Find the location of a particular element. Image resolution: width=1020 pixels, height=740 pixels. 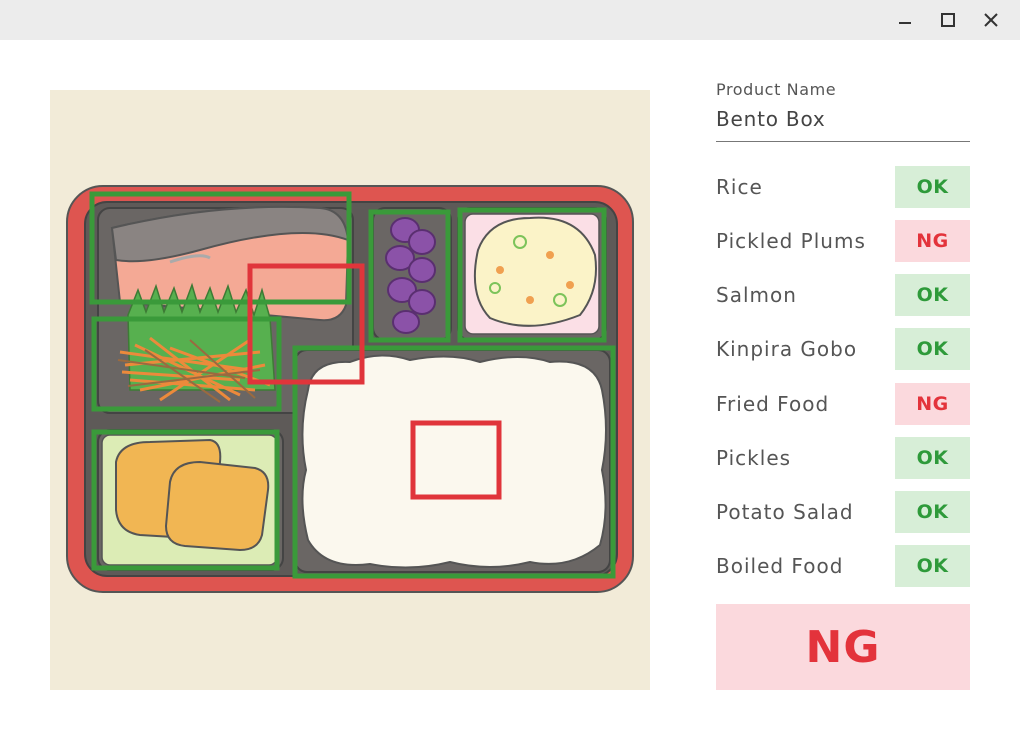

item-label: Pickles is located at coordinates (754, 458).